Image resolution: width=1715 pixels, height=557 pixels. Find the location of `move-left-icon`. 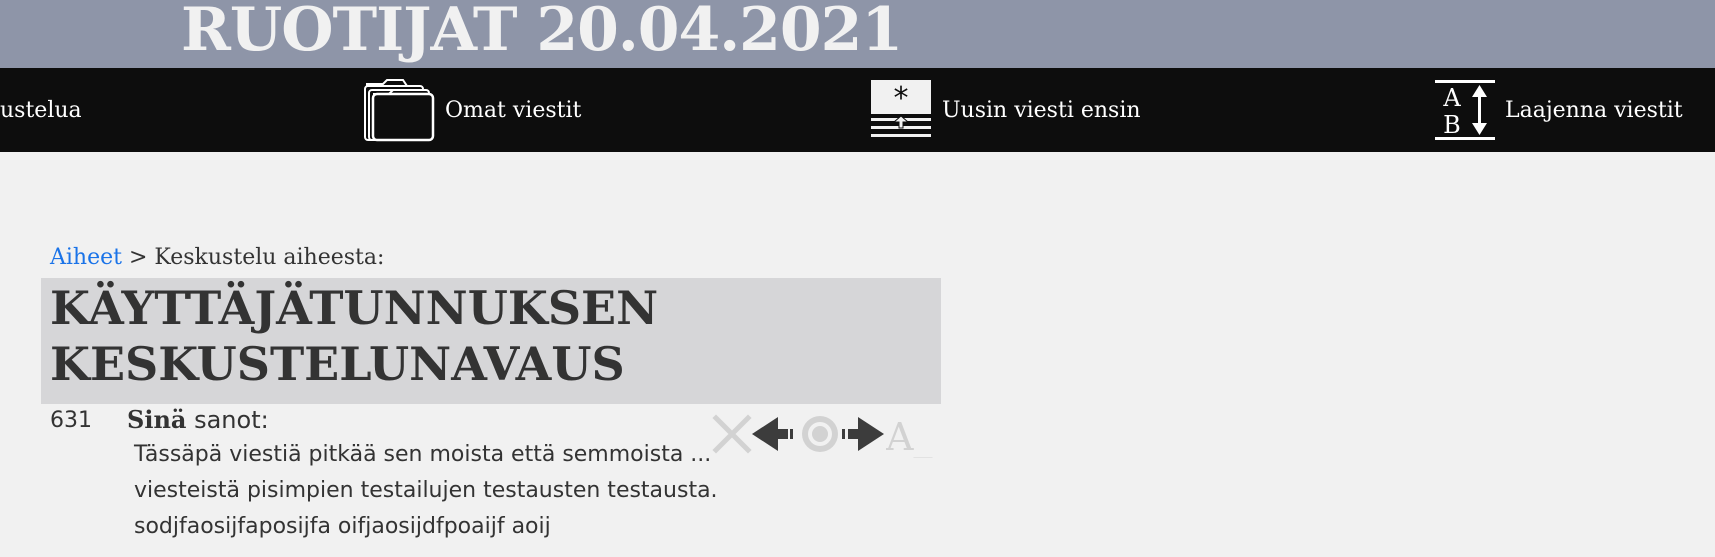

move-left-icon is located at coordinates (774, 434).